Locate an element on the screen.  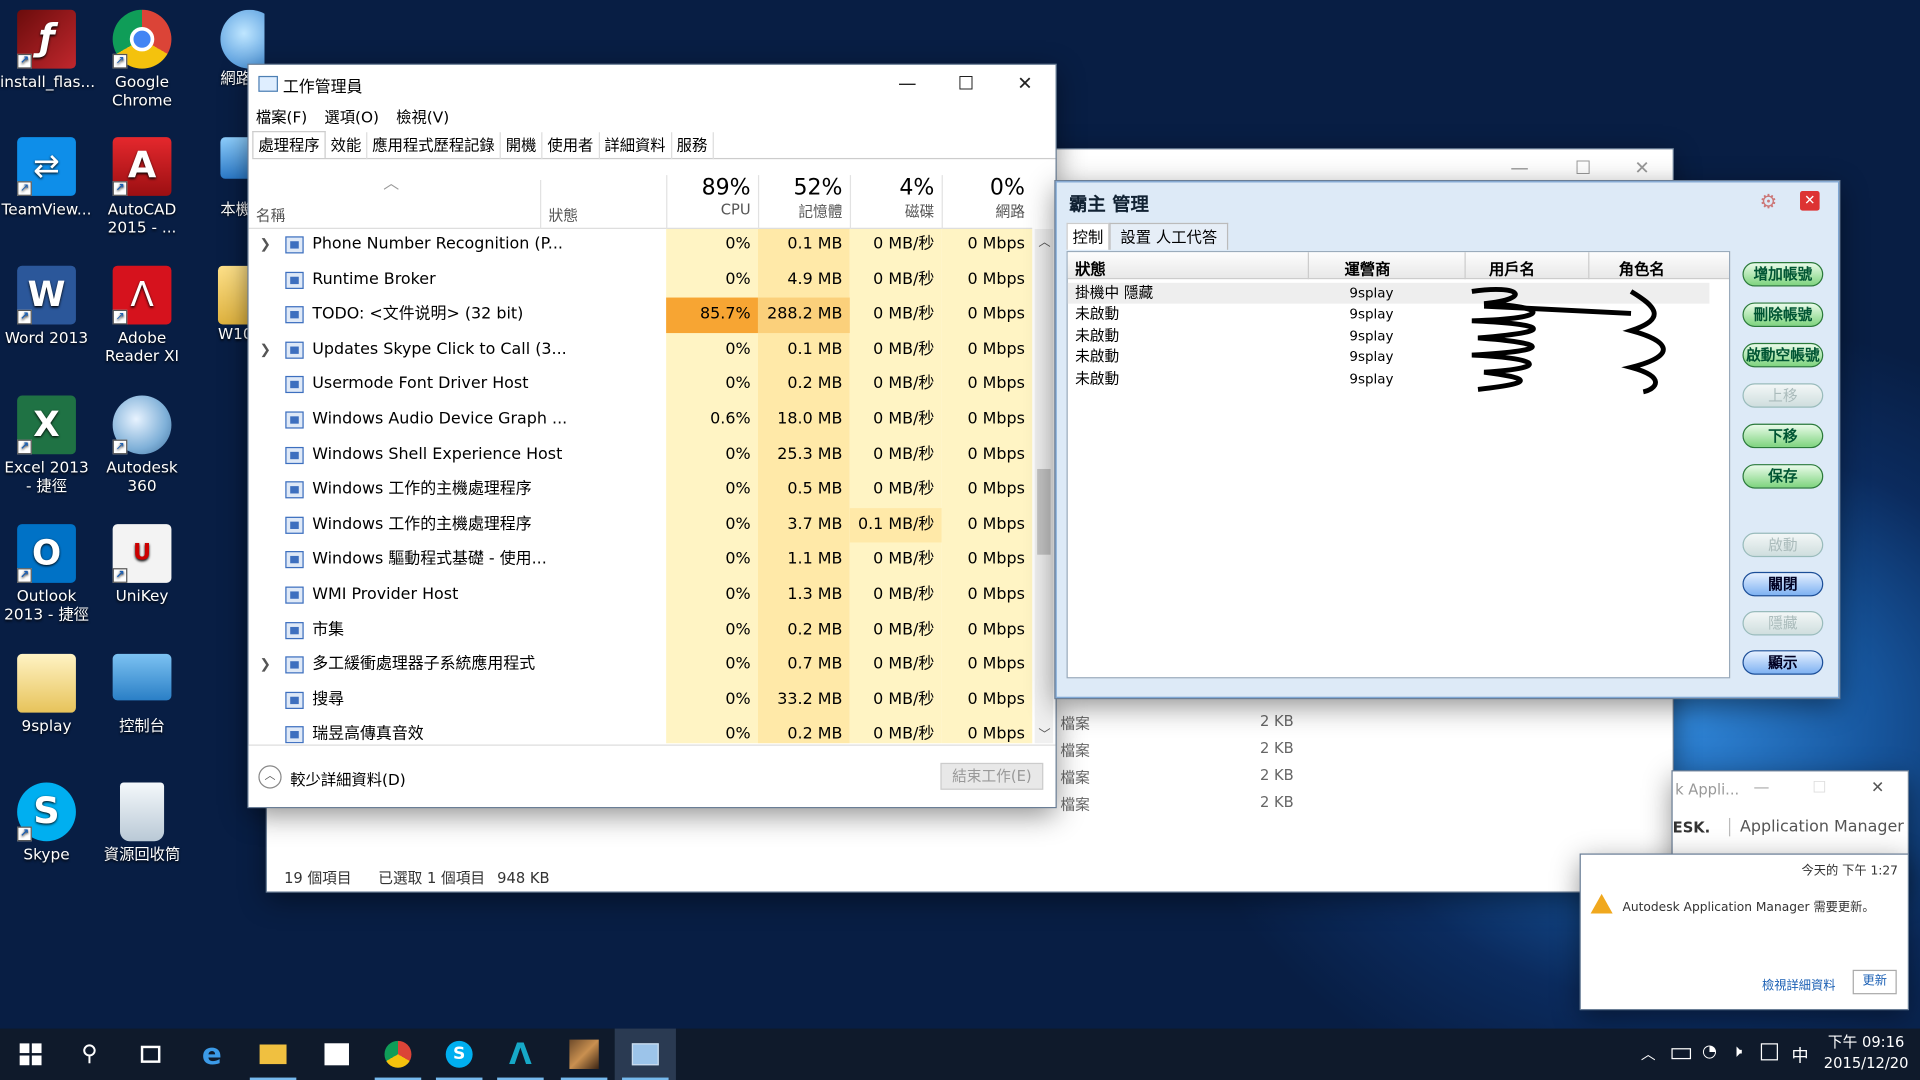
tab-startup: 開機 is located at coordinates (522, 146).